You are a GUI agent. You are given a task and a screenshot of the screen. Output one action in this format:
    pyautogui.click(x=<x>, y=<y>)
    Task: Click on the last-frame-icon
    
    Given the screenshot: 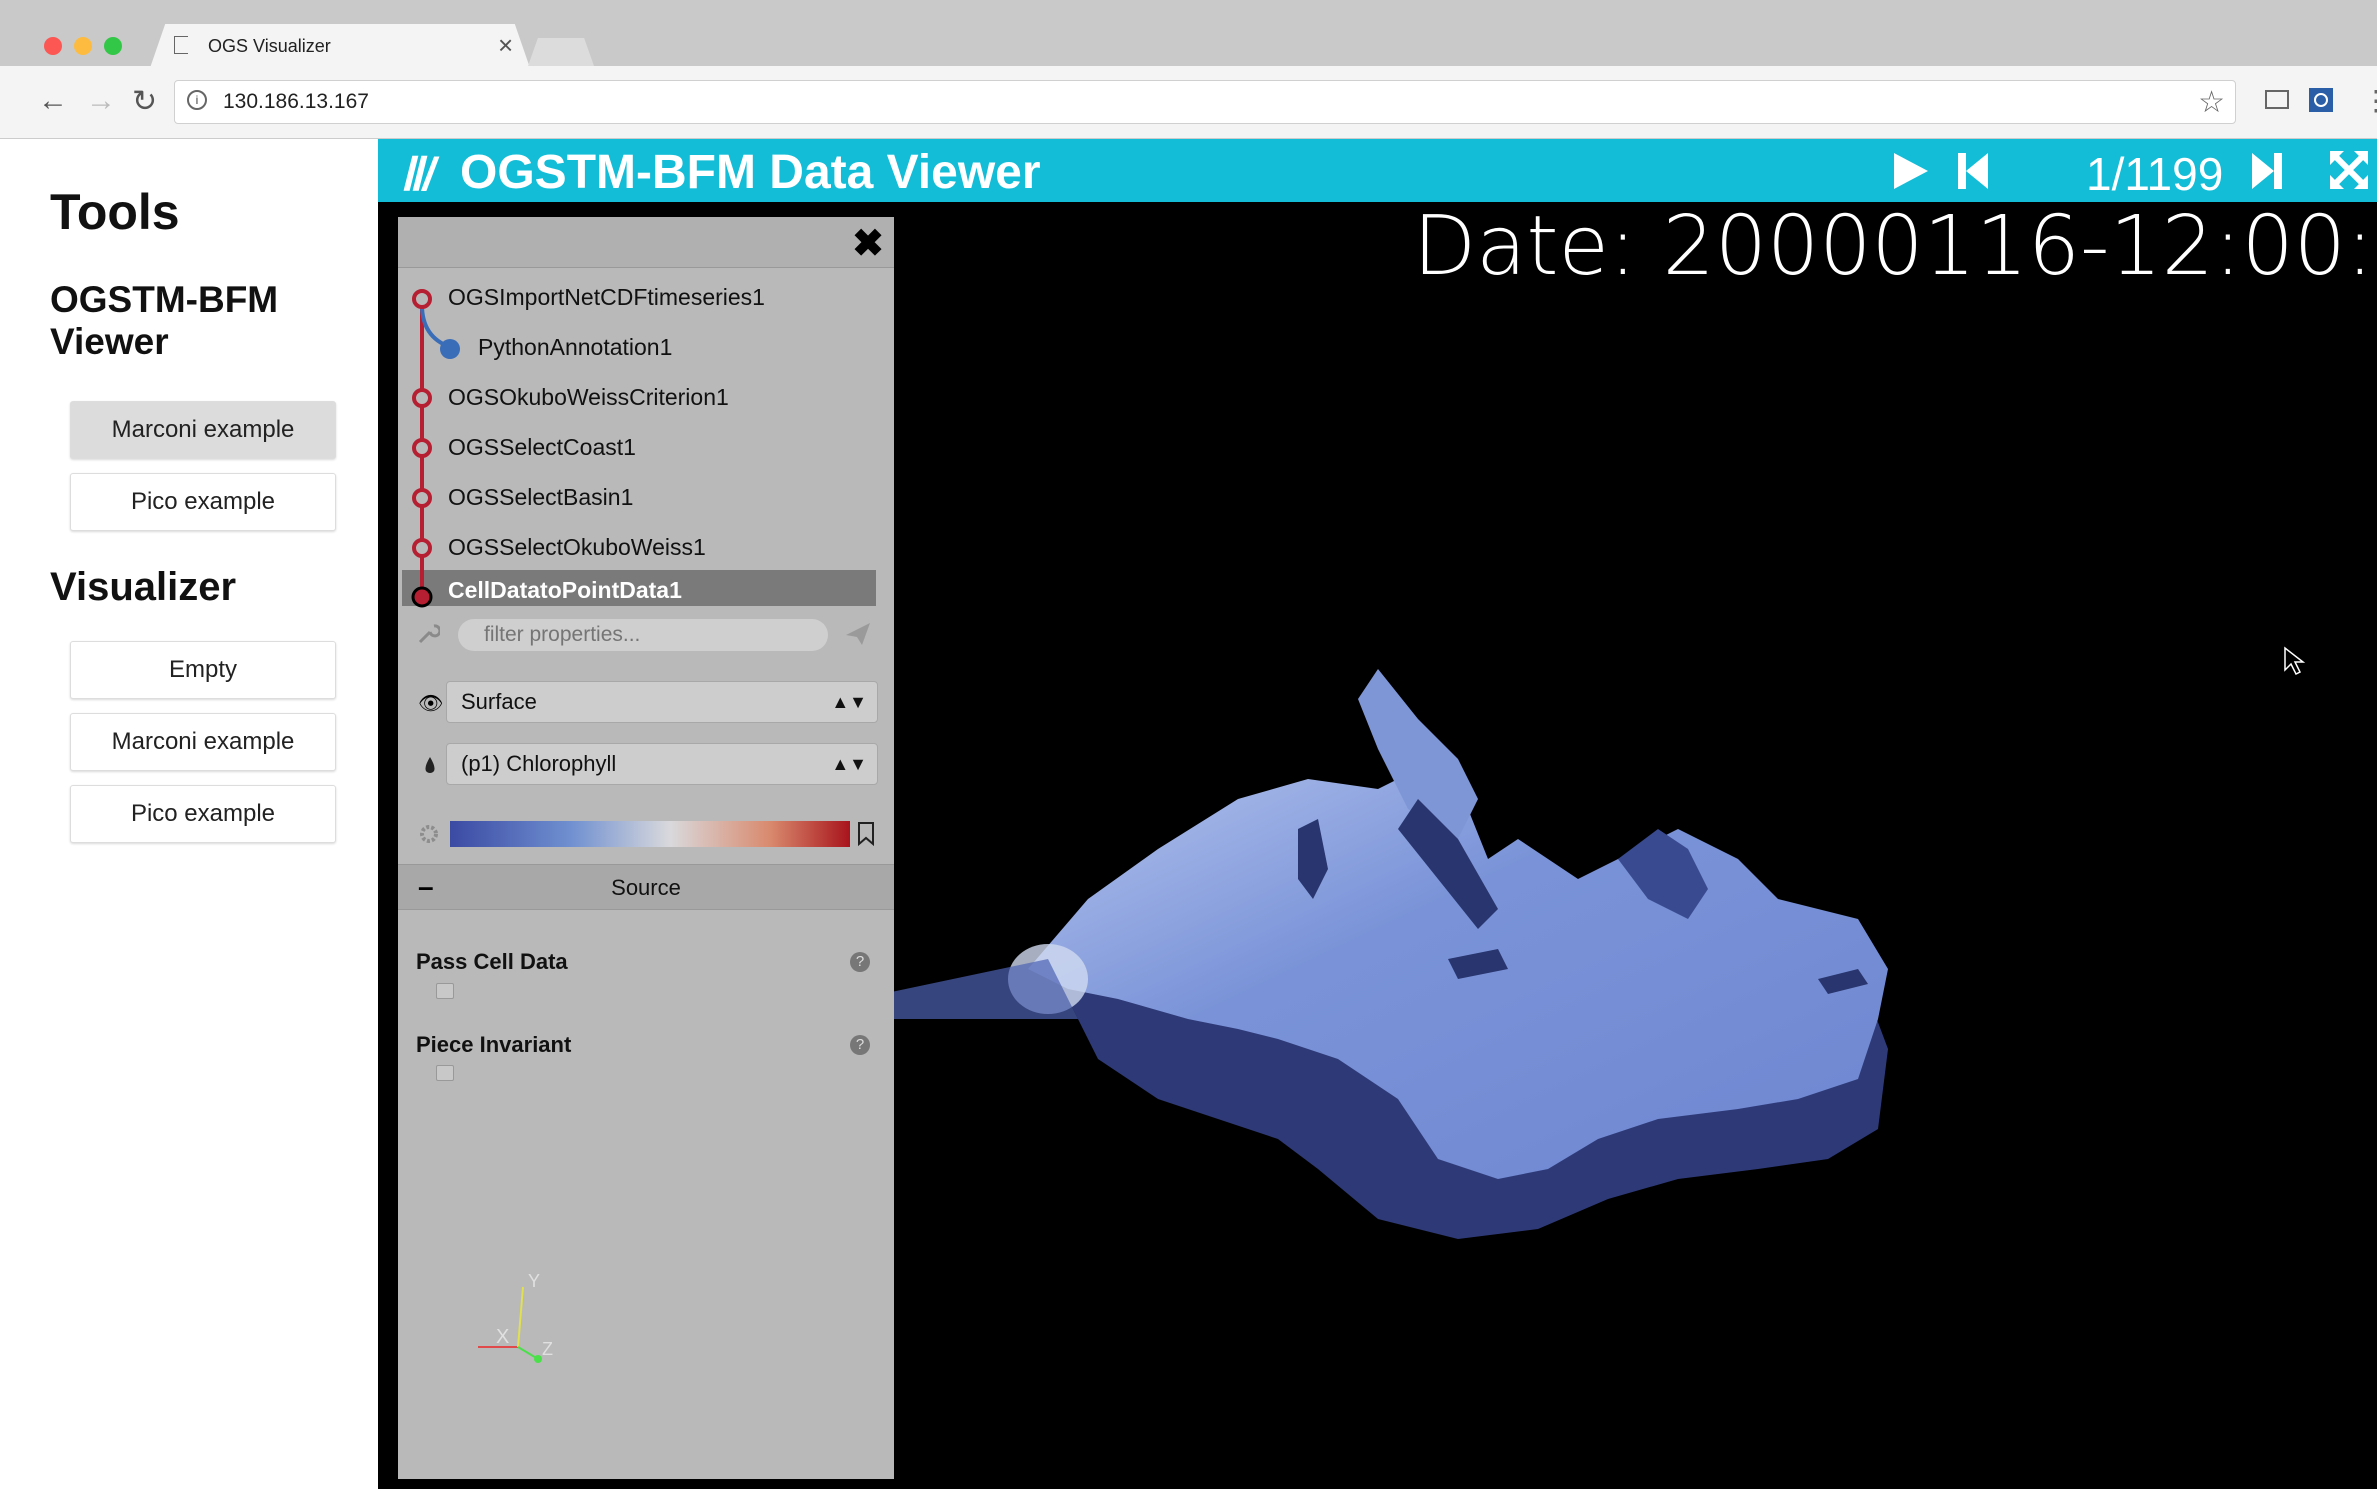 What is the action you would take?
    pyautogui.click(x=2267, y=171)
    